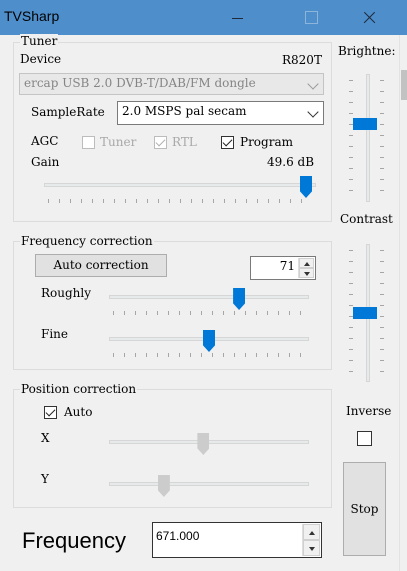 This screenshot has height=571, width=407. Describe the element at coordinates (227, 142) in the screenshot. I see `agc-program-checkbox` at that location.